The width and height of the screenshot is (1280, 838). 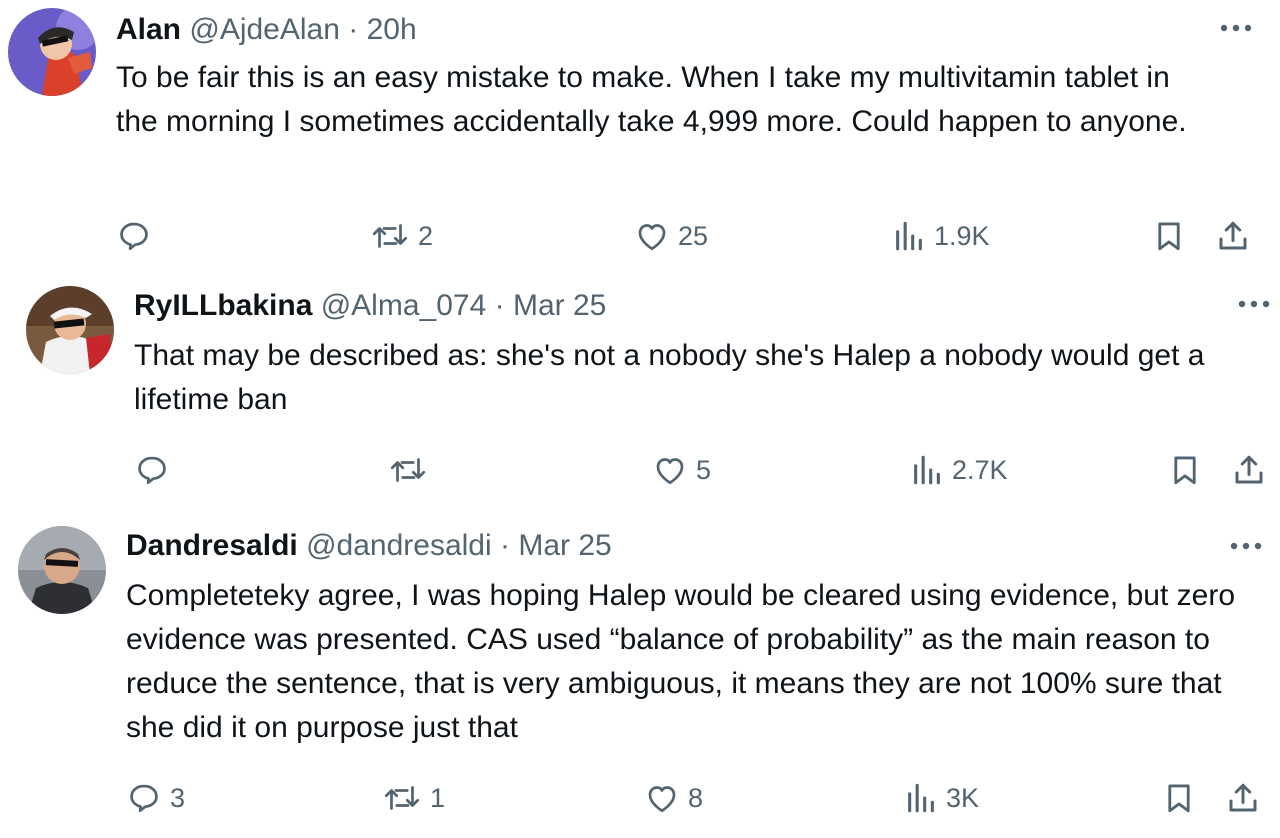 What do you see at coordinates (148, 29) in the screenshot?
I see `display-name: Alan` at bounding box center [148, 29].